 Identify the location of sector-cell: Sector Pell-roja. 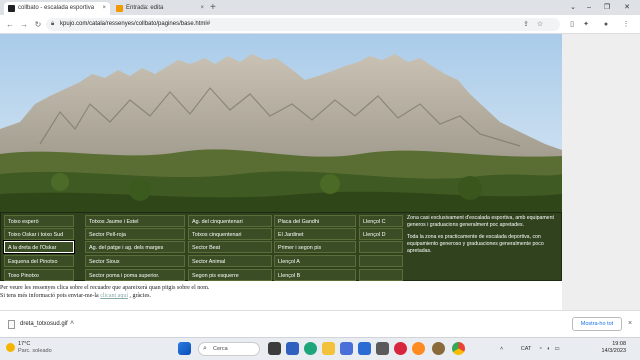
(135, 234).